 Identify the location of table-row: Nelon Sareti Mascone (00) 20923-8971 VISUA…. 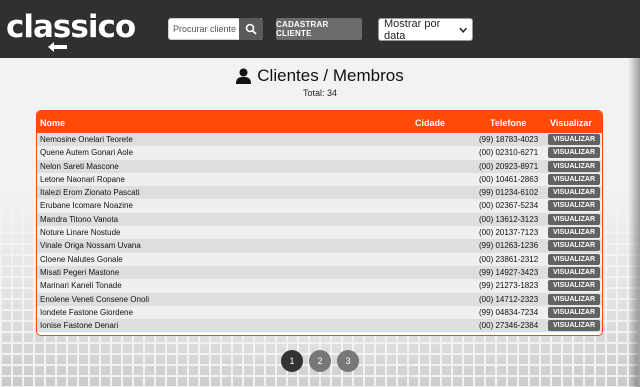
(319, 166).